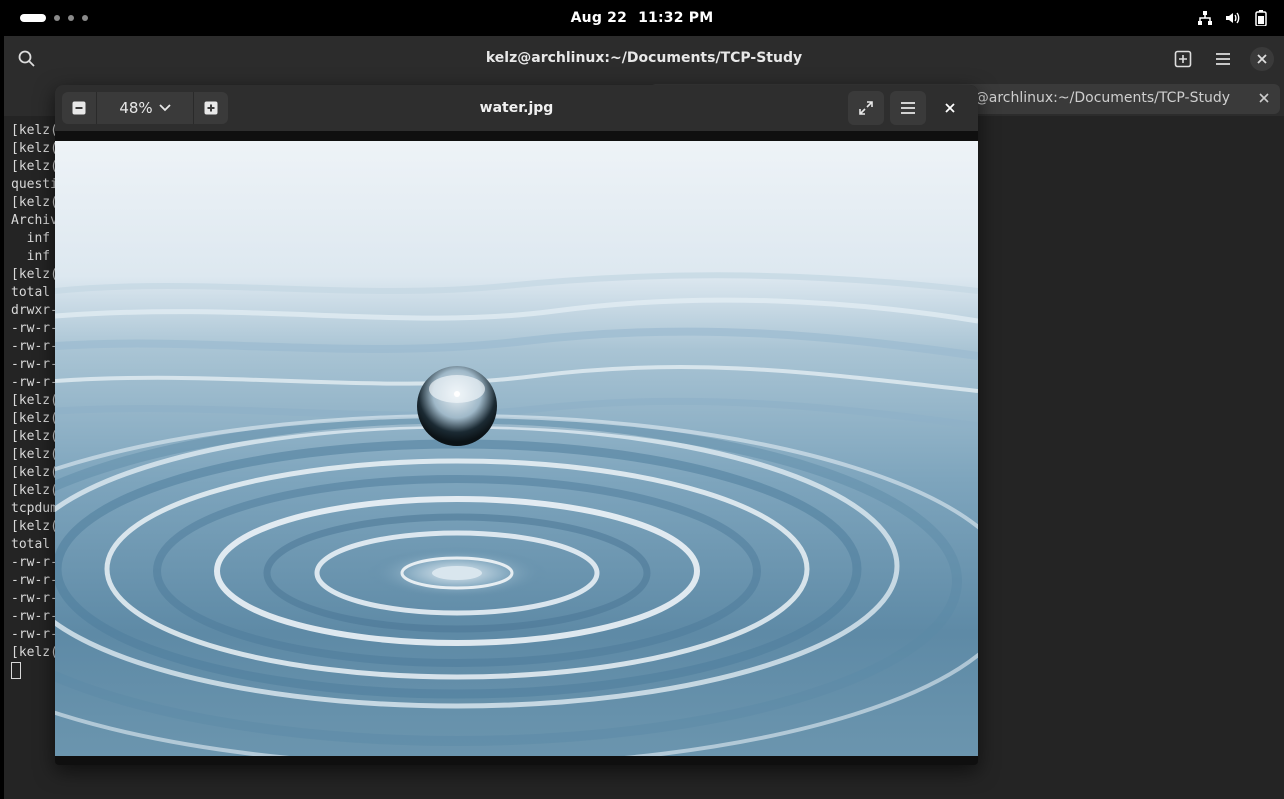  I want to click on viewer-title: water.jpg, so click(516, 108).